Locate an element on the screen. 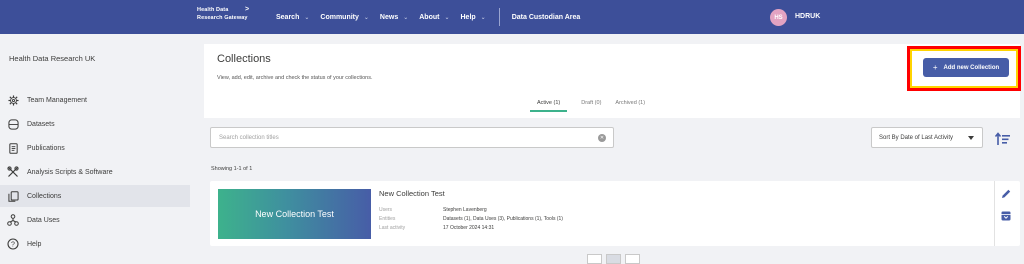 Image resolution: width=1024 pixels, height=264 pixels. sort-select: Sort By Date of Last Activity is located at coordinates (927, 137).